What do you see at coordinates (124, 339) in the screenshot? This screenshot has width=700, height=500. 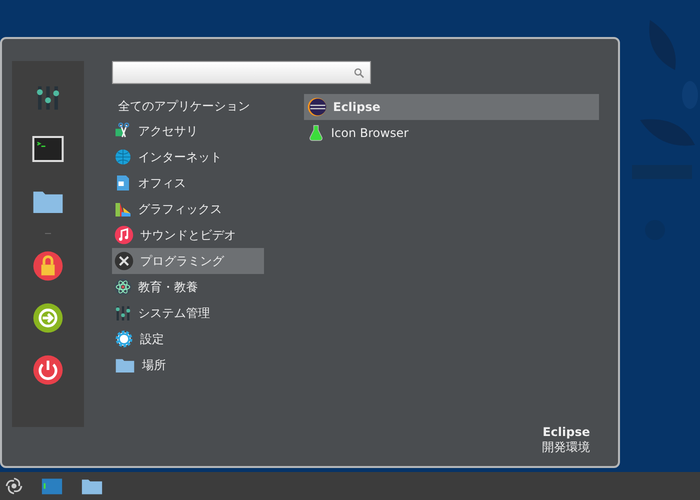 I see `gear-icon` at bounding box center [124, 339].